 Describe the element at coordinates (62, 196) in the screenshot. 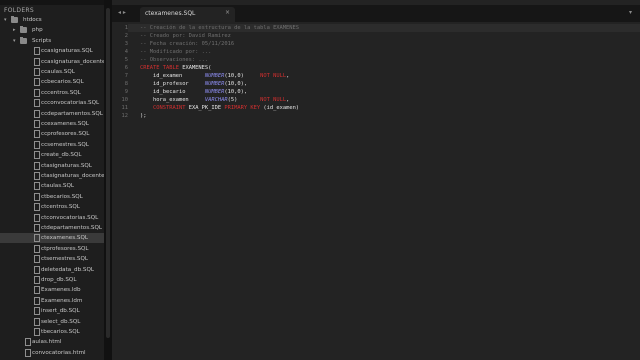

I see `tree-item-label: ctbecarios.SQL` at that location.